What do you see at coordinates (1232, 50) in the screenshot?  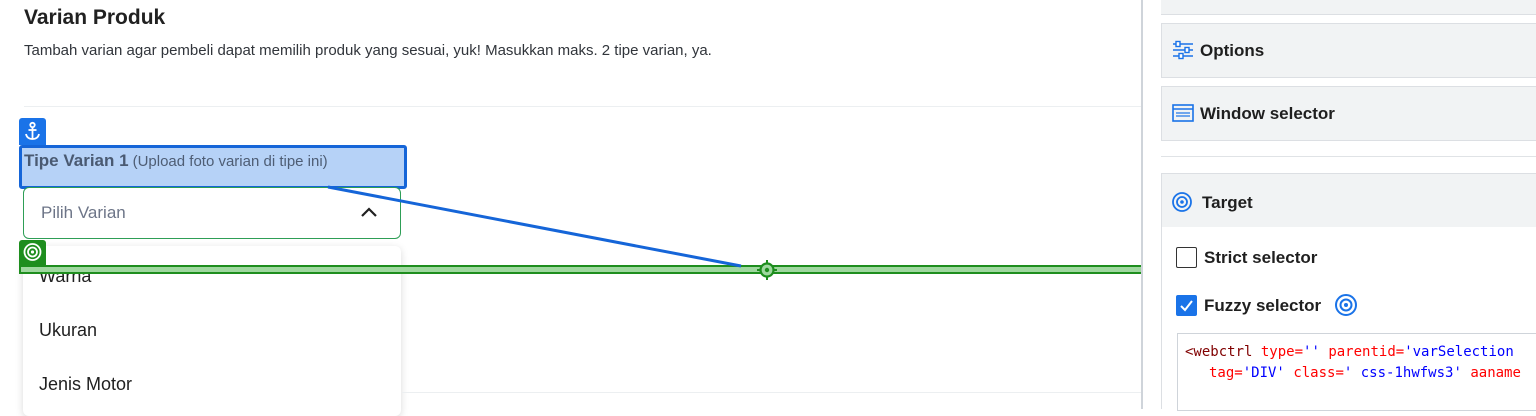 I see `options-label: Options` at bounding box center [1232, 50].